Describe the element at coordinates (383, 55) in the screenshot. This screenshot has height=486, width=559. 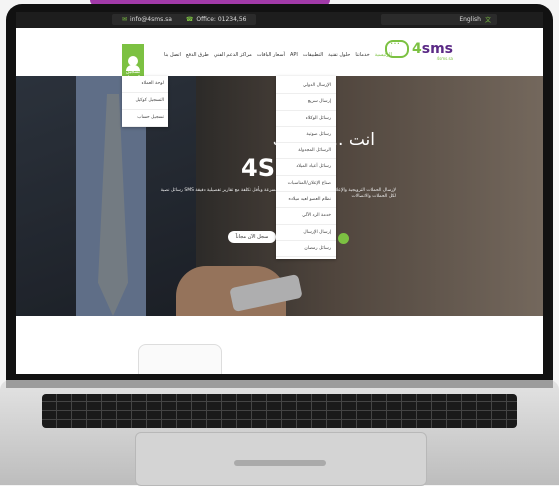
I see `nav-item: الرئيسية` at that location.